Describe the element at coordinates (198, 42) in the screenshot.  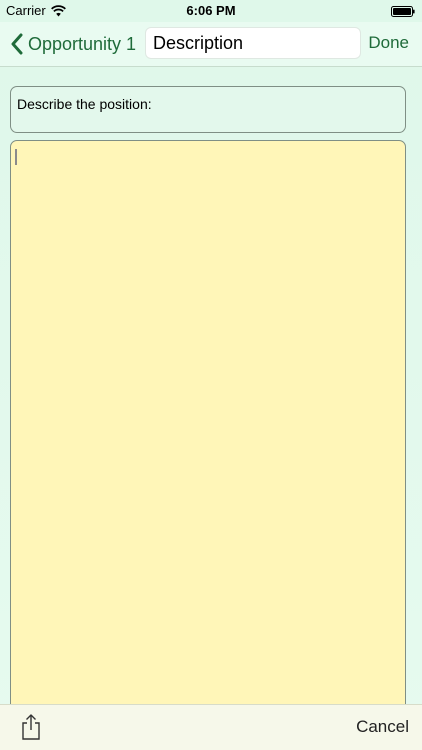
I see `title-field-value: Description` at that location.